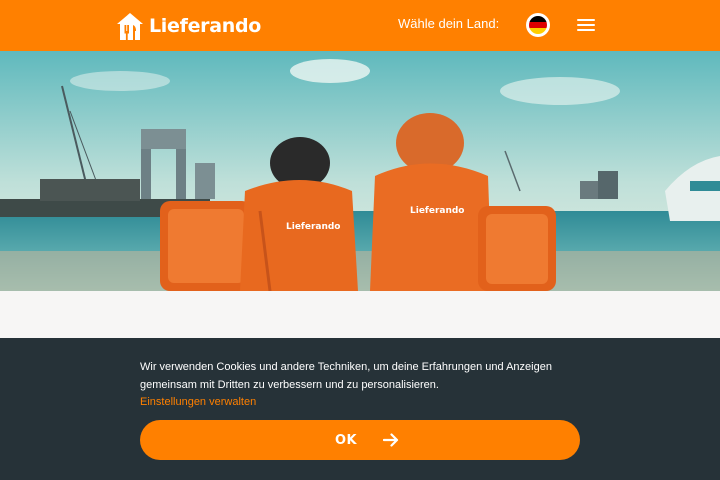 The image size is (720, 480). What do you see at coordinates (360, 314) in the screenshot?
I see `content-area` at bounding box center [360, 314].